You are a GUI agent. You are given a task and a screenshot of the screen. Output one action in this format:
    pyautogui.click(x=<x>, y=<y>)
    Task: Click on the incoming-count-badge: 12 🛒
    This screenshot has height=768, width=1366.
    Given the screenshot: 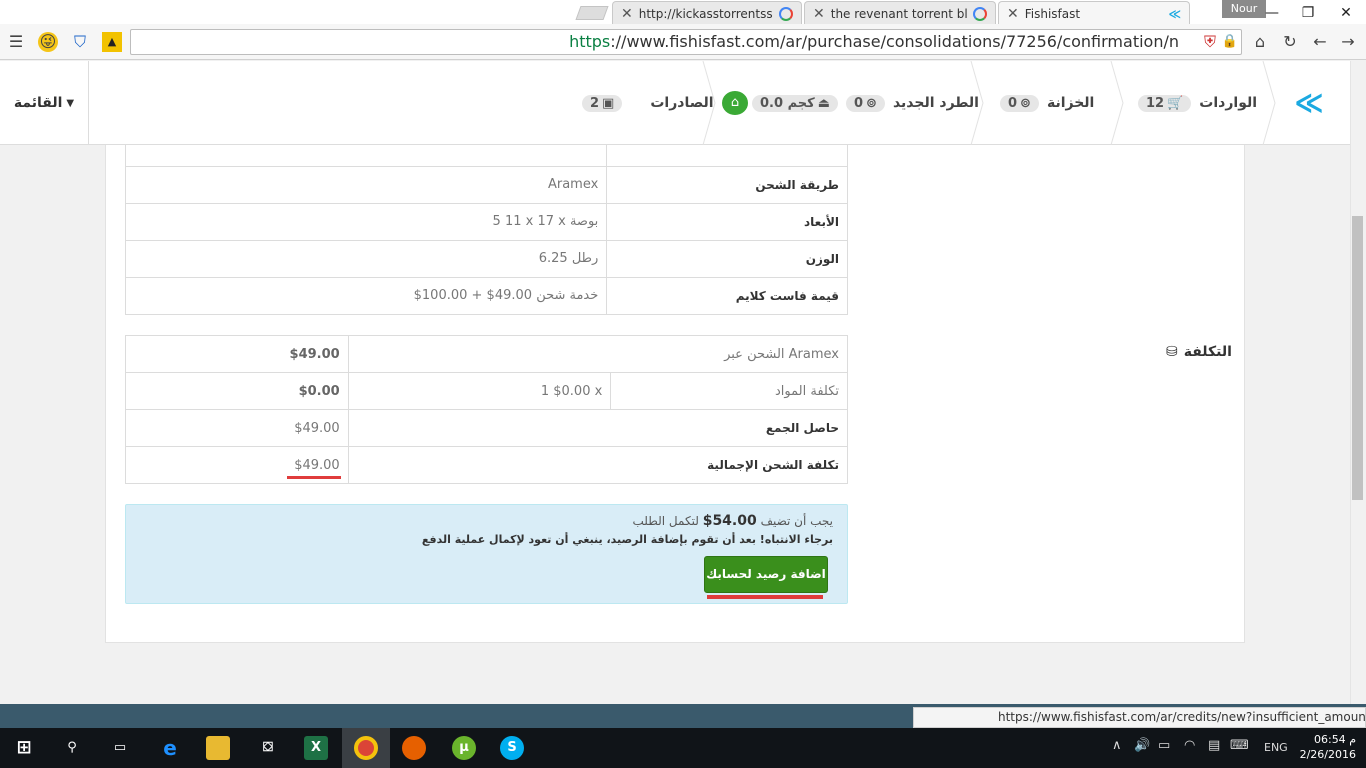 What is the action you would take?
    pyautogui.click(x=1165, y=103)
    